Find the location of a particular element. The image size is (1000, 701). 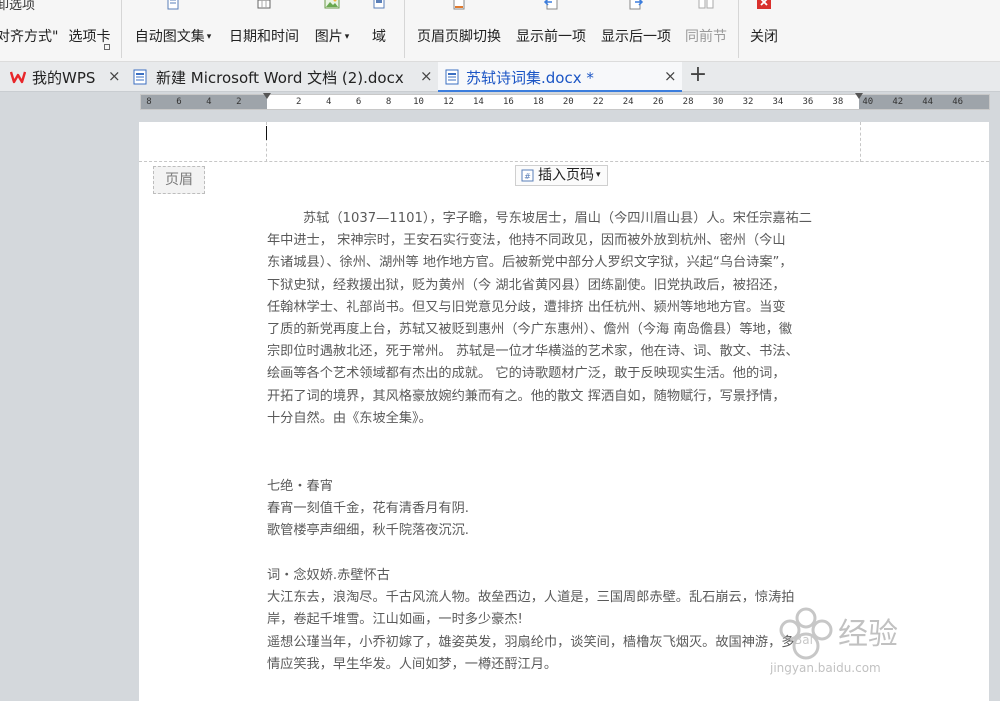

ribbon-partial-label: 卸选项 is located at coordinates (18, 6).